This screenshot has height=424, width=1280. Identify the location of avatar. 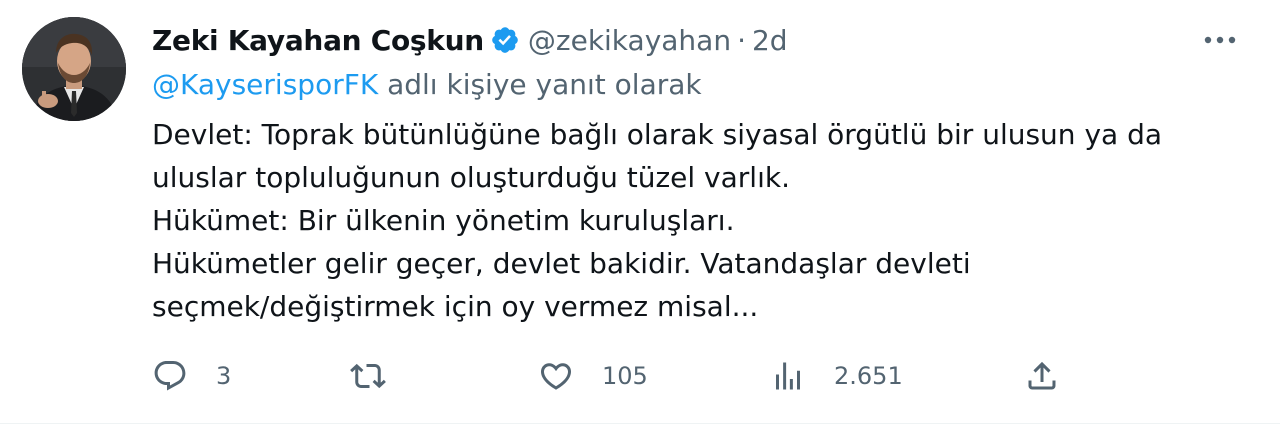
(74, 69).